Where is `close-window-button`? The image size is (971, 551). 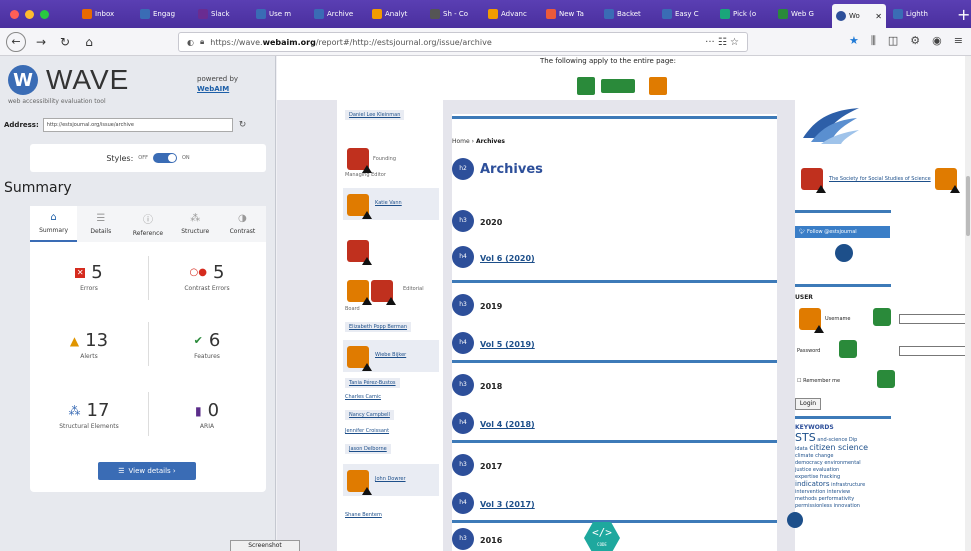 close-window-button is located at coordinates (14, 14).